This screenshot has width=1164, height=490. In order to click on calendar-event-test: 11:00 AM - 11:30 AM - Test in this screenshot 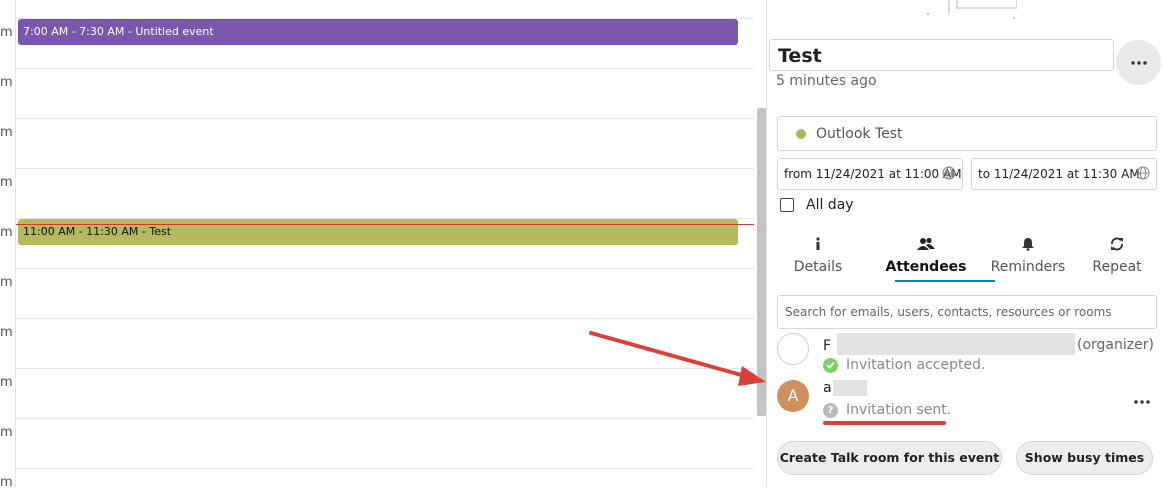, I will do `click(378, 232)`.